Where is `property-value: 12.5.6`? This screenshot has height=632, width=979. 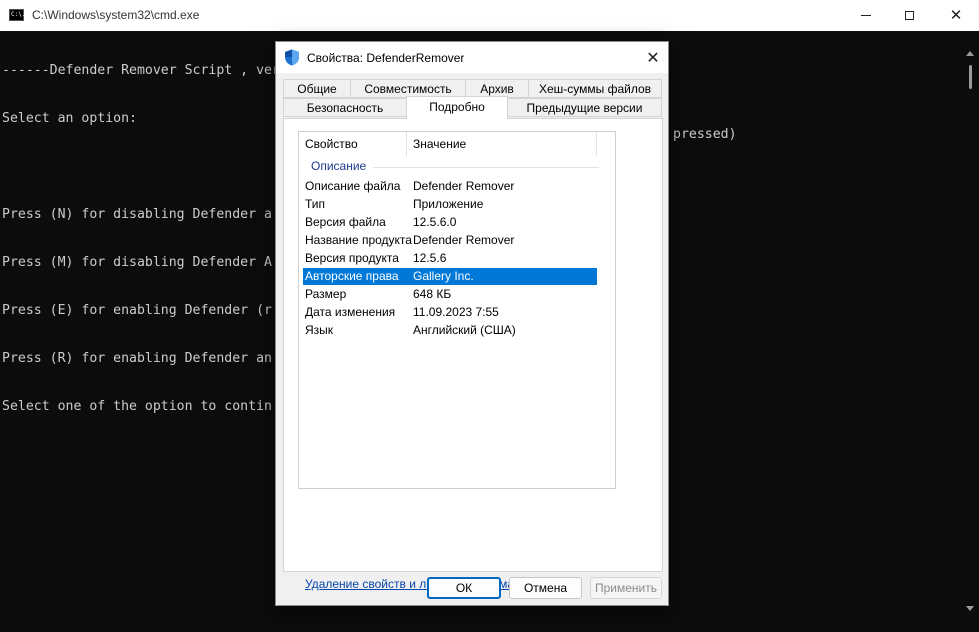 property-value: 12.5.6 is located at coordinates (430, 258).